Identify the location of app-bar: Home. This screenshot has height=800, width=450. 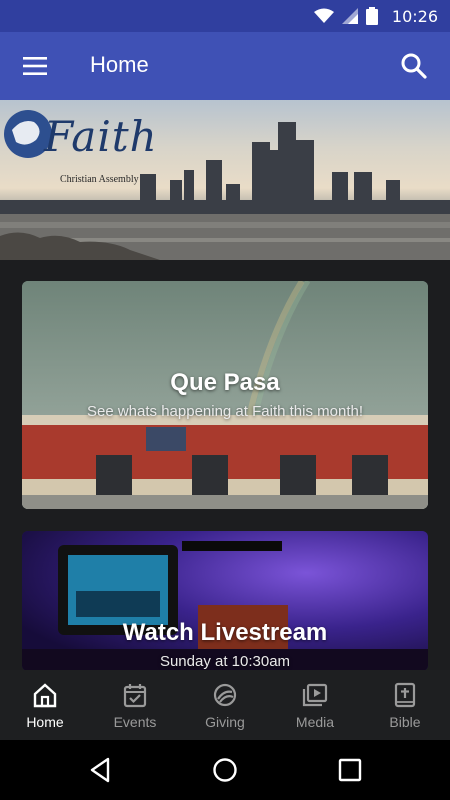
(225, 66).